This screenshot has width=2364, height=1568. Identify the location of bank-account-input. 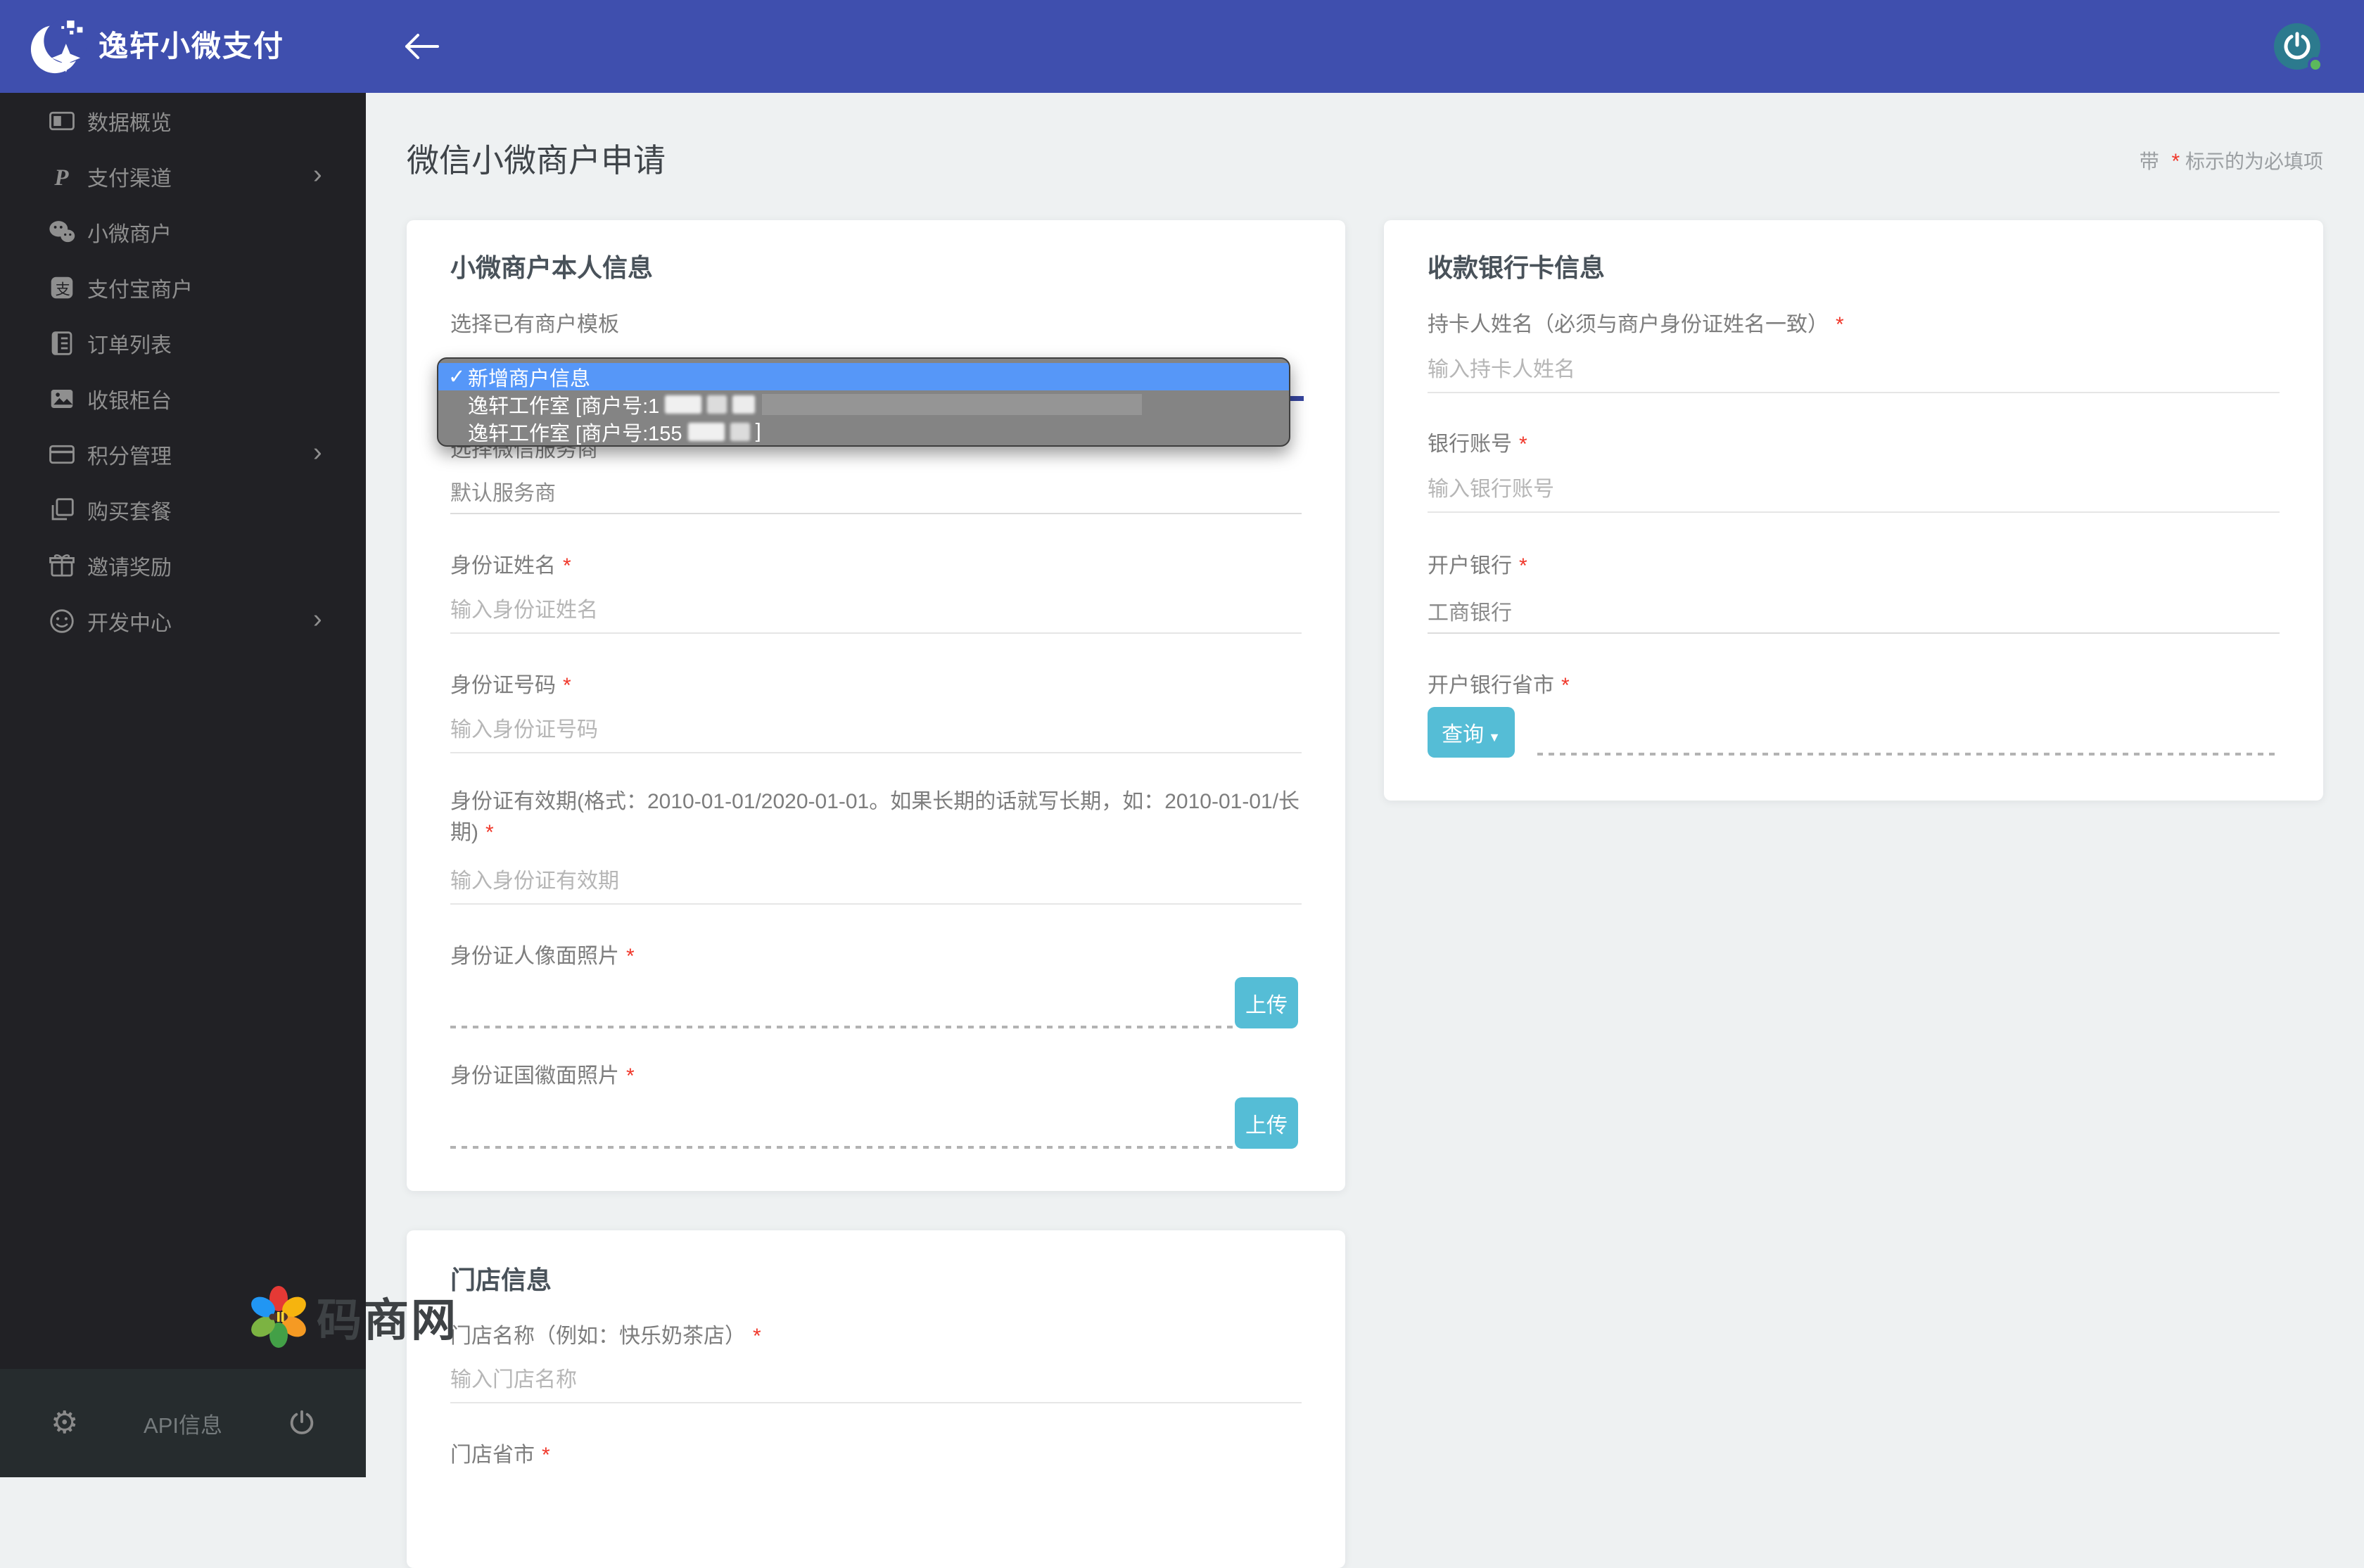
(1854, 491).